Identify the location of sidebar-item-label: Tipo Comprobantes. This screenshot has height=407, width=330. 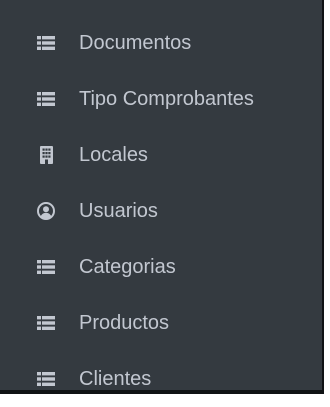
(166, 98).